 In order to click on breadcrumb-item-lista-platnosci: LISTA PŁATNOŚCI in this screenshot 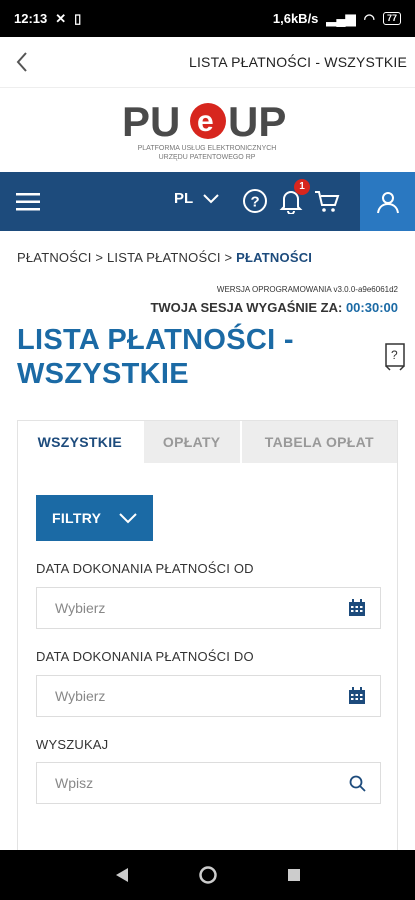, I will do `click(164, 257)`.